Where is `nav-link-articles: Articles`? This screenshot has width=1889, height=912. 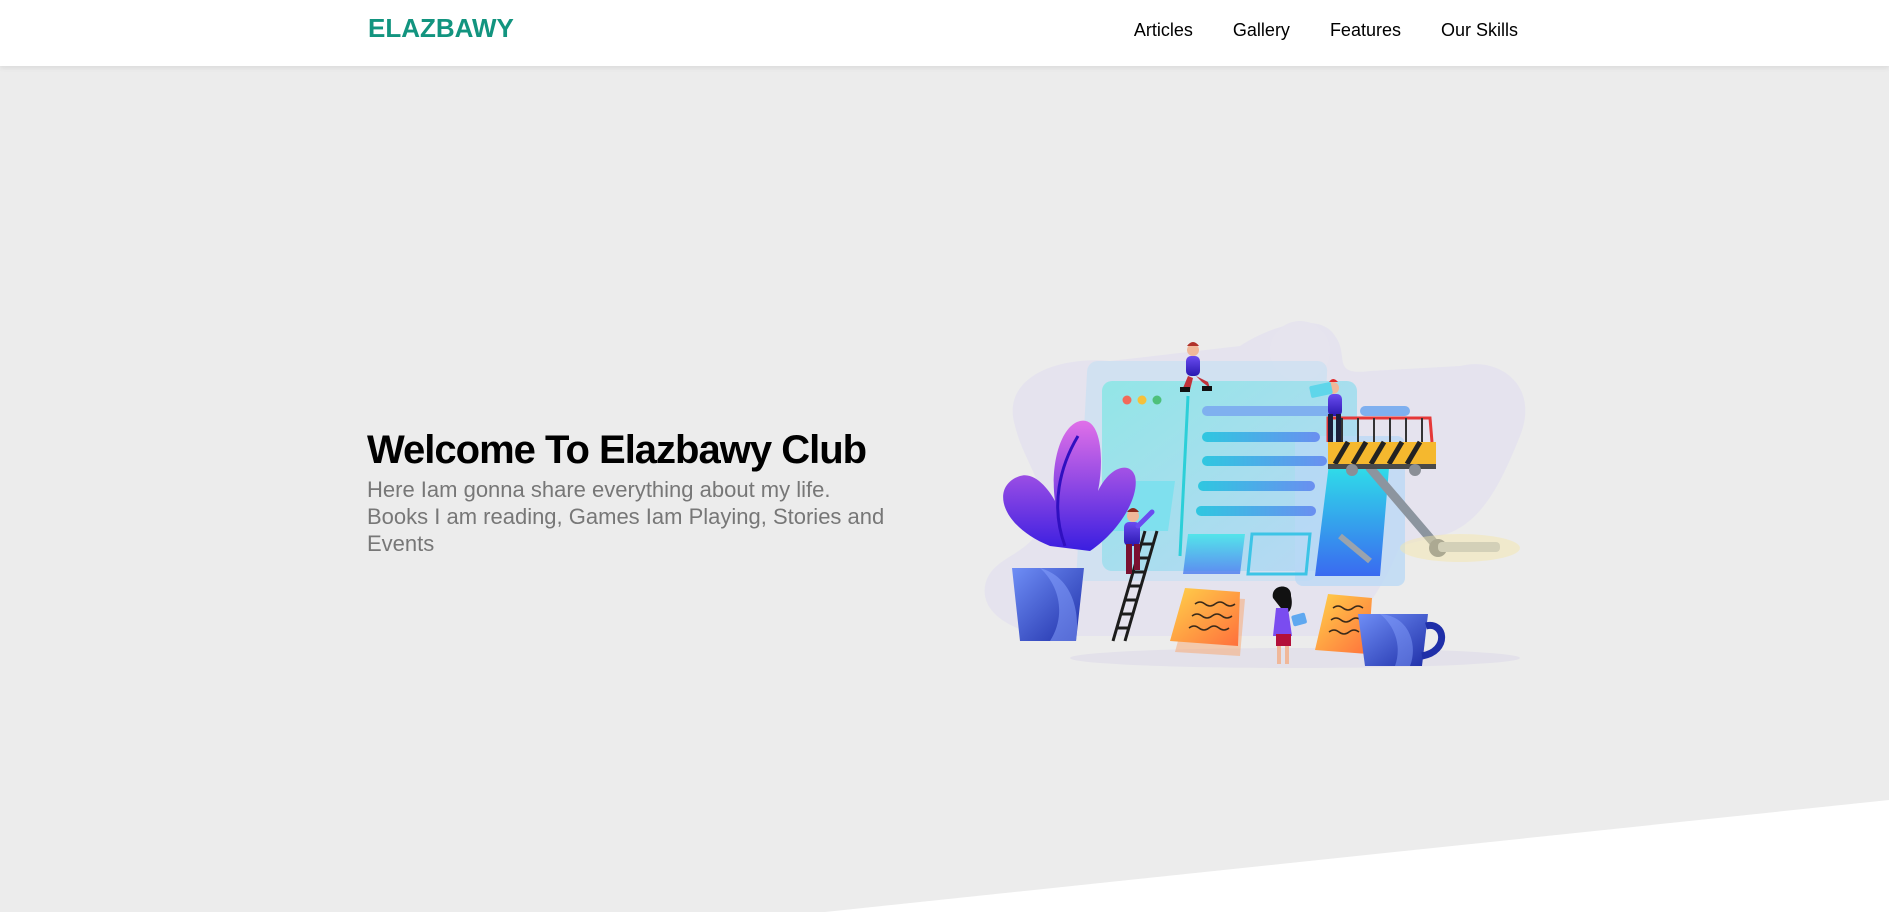
nav-link-articles: Articles is located at coordinates (1163, 30).